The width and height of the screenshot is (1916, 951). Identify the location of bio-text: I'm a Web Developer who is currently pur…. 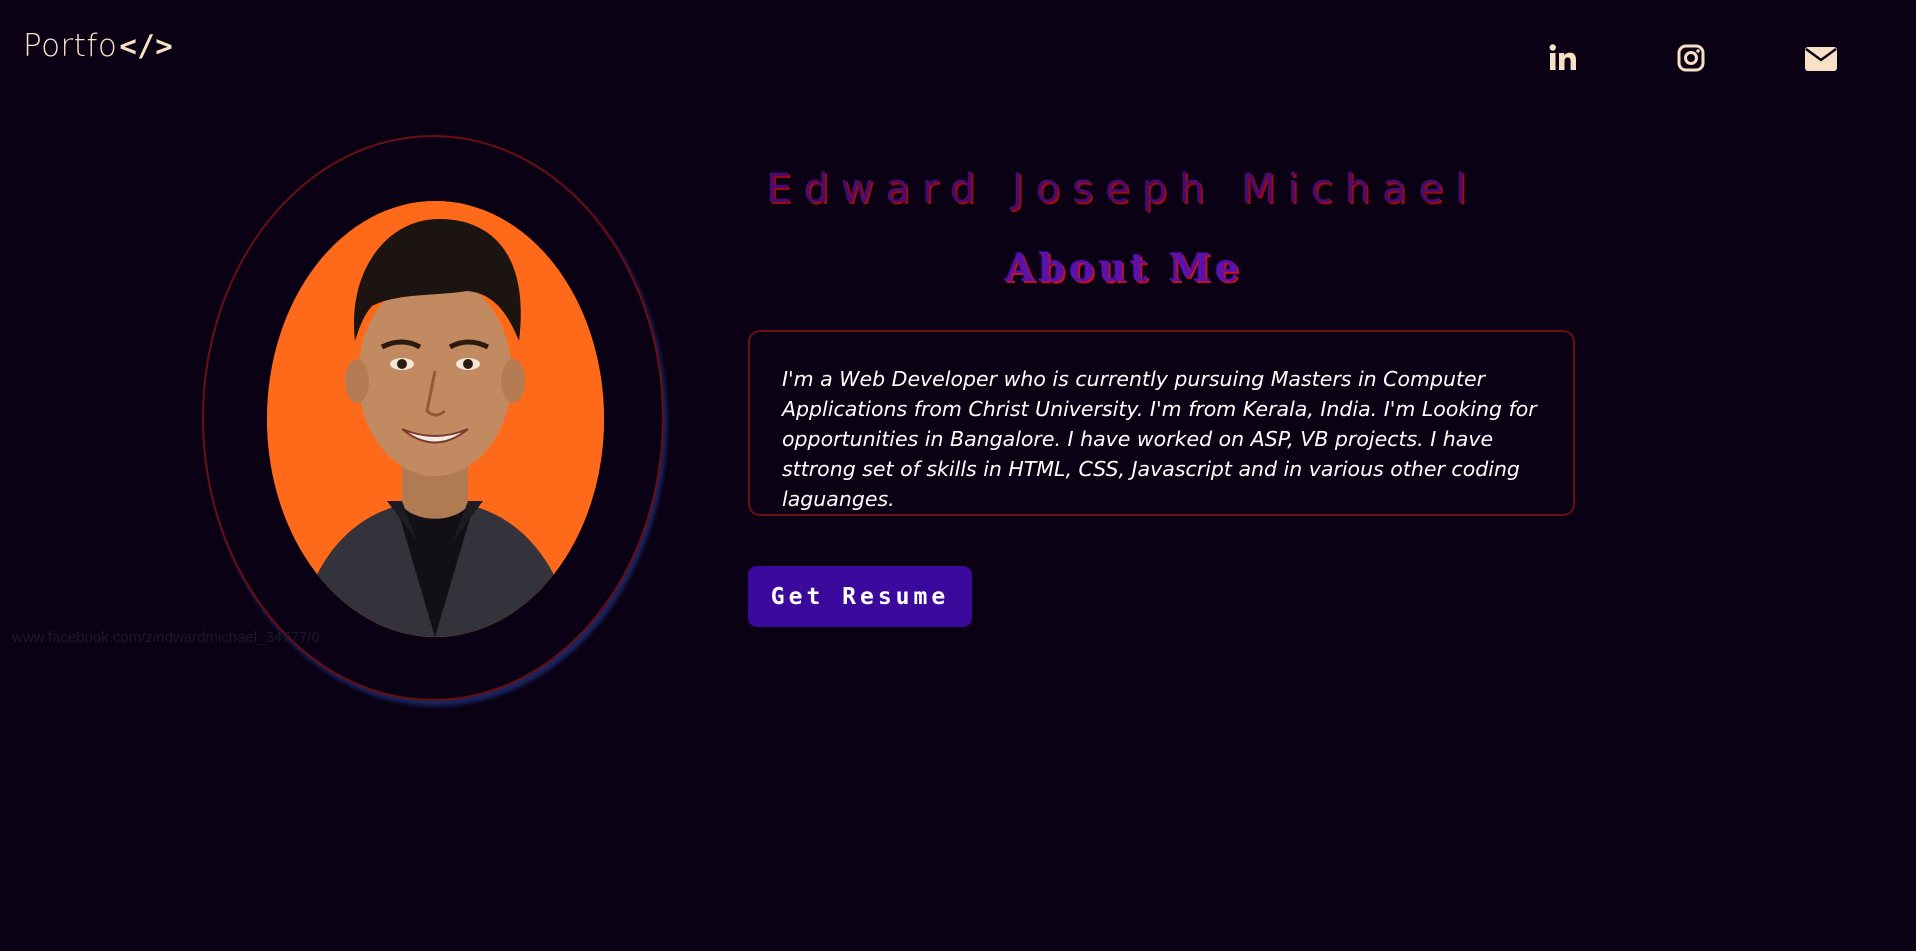
(1159, 439).